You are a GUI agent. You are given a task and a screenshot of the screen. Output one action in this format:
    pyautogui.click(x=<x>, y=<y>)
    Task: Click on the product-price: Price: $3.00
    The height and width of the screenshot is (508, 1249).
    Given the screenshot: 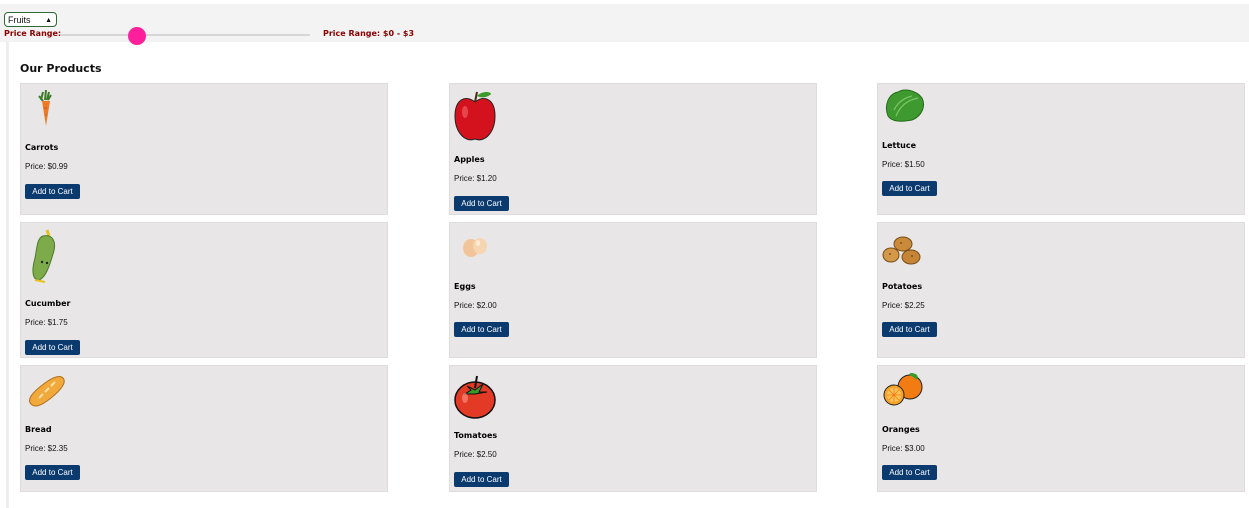 What is the action you would take?
    pyautogui.click(x=903, y=448)
    